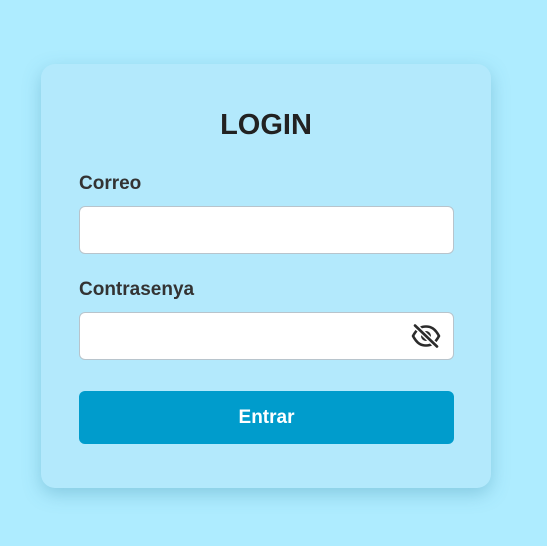 The width and height of the screenshot is (547, 546). Describe the element at coordinates (266, 230) in the screenshot. I see `email-field` at that location.